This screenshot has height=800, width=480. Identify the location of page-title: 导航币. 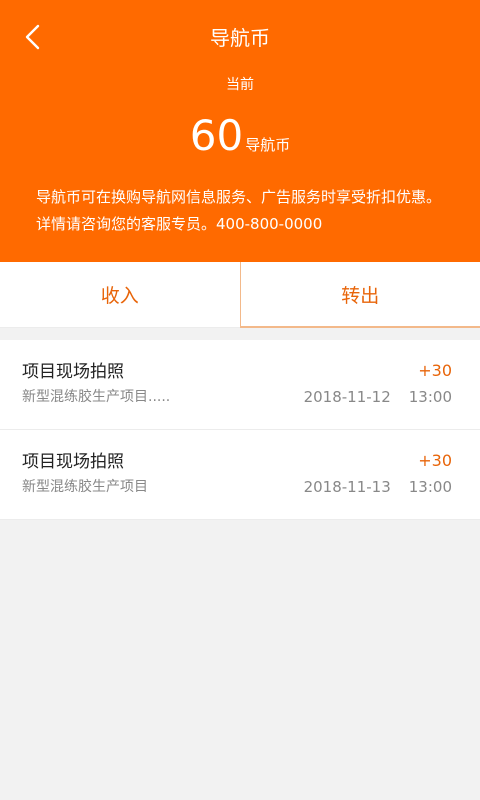
(240, 38).